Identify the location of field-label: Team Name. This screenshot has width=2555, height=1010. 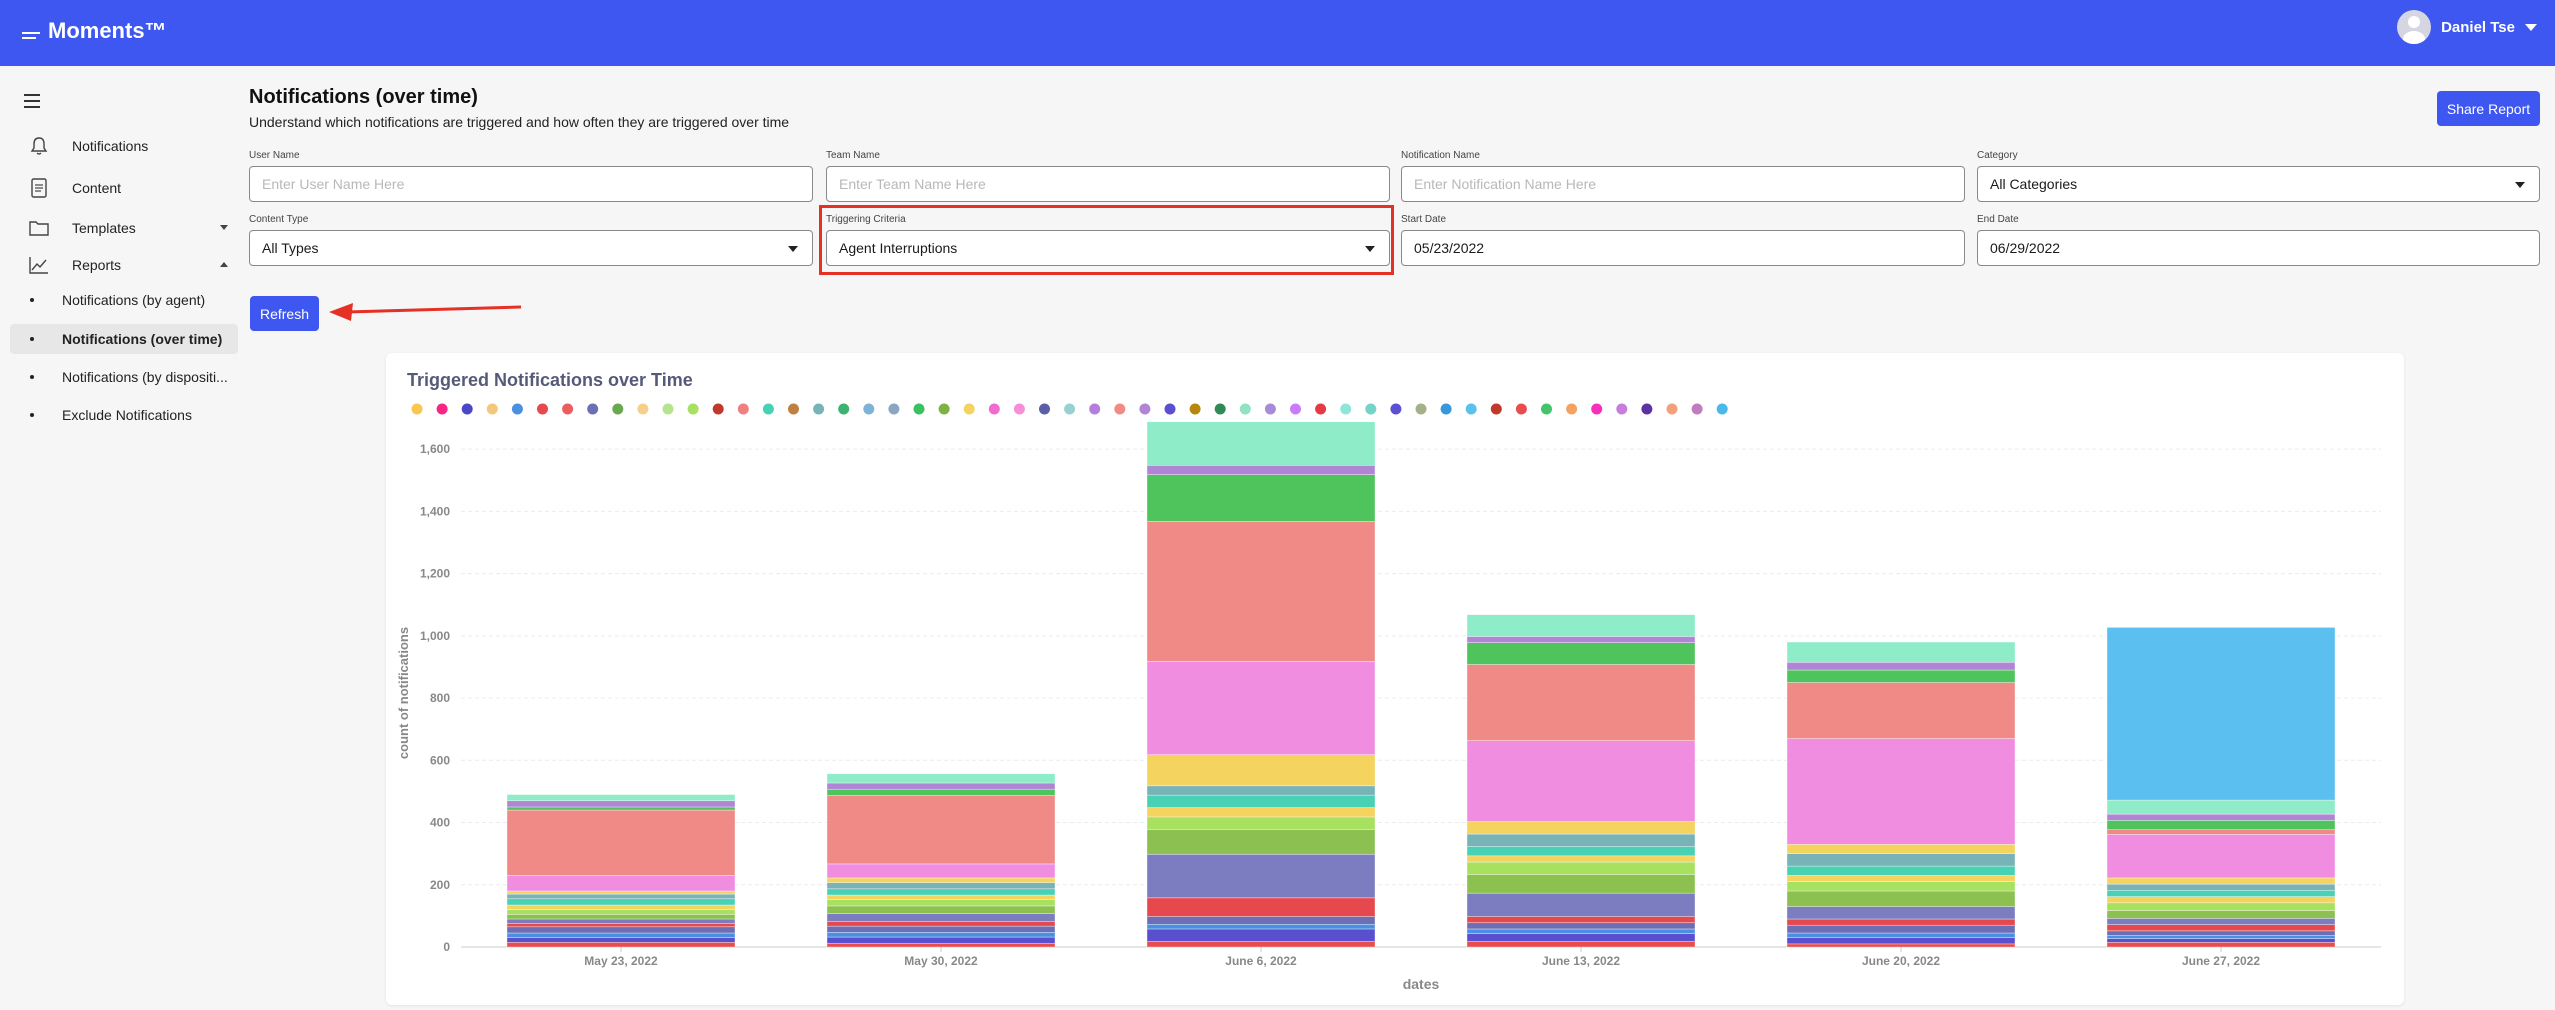
(853, 155).